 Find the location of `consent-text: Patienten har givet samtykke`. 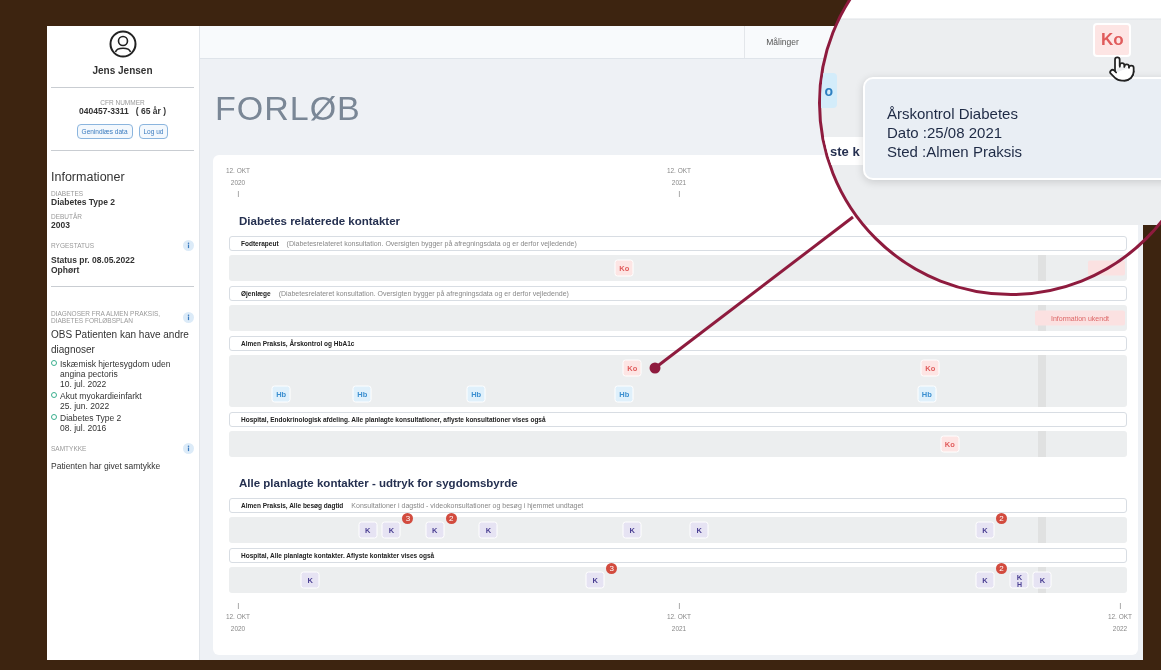

consent-text: Patienten har givet samtykke is located at coordinates (106, 466).